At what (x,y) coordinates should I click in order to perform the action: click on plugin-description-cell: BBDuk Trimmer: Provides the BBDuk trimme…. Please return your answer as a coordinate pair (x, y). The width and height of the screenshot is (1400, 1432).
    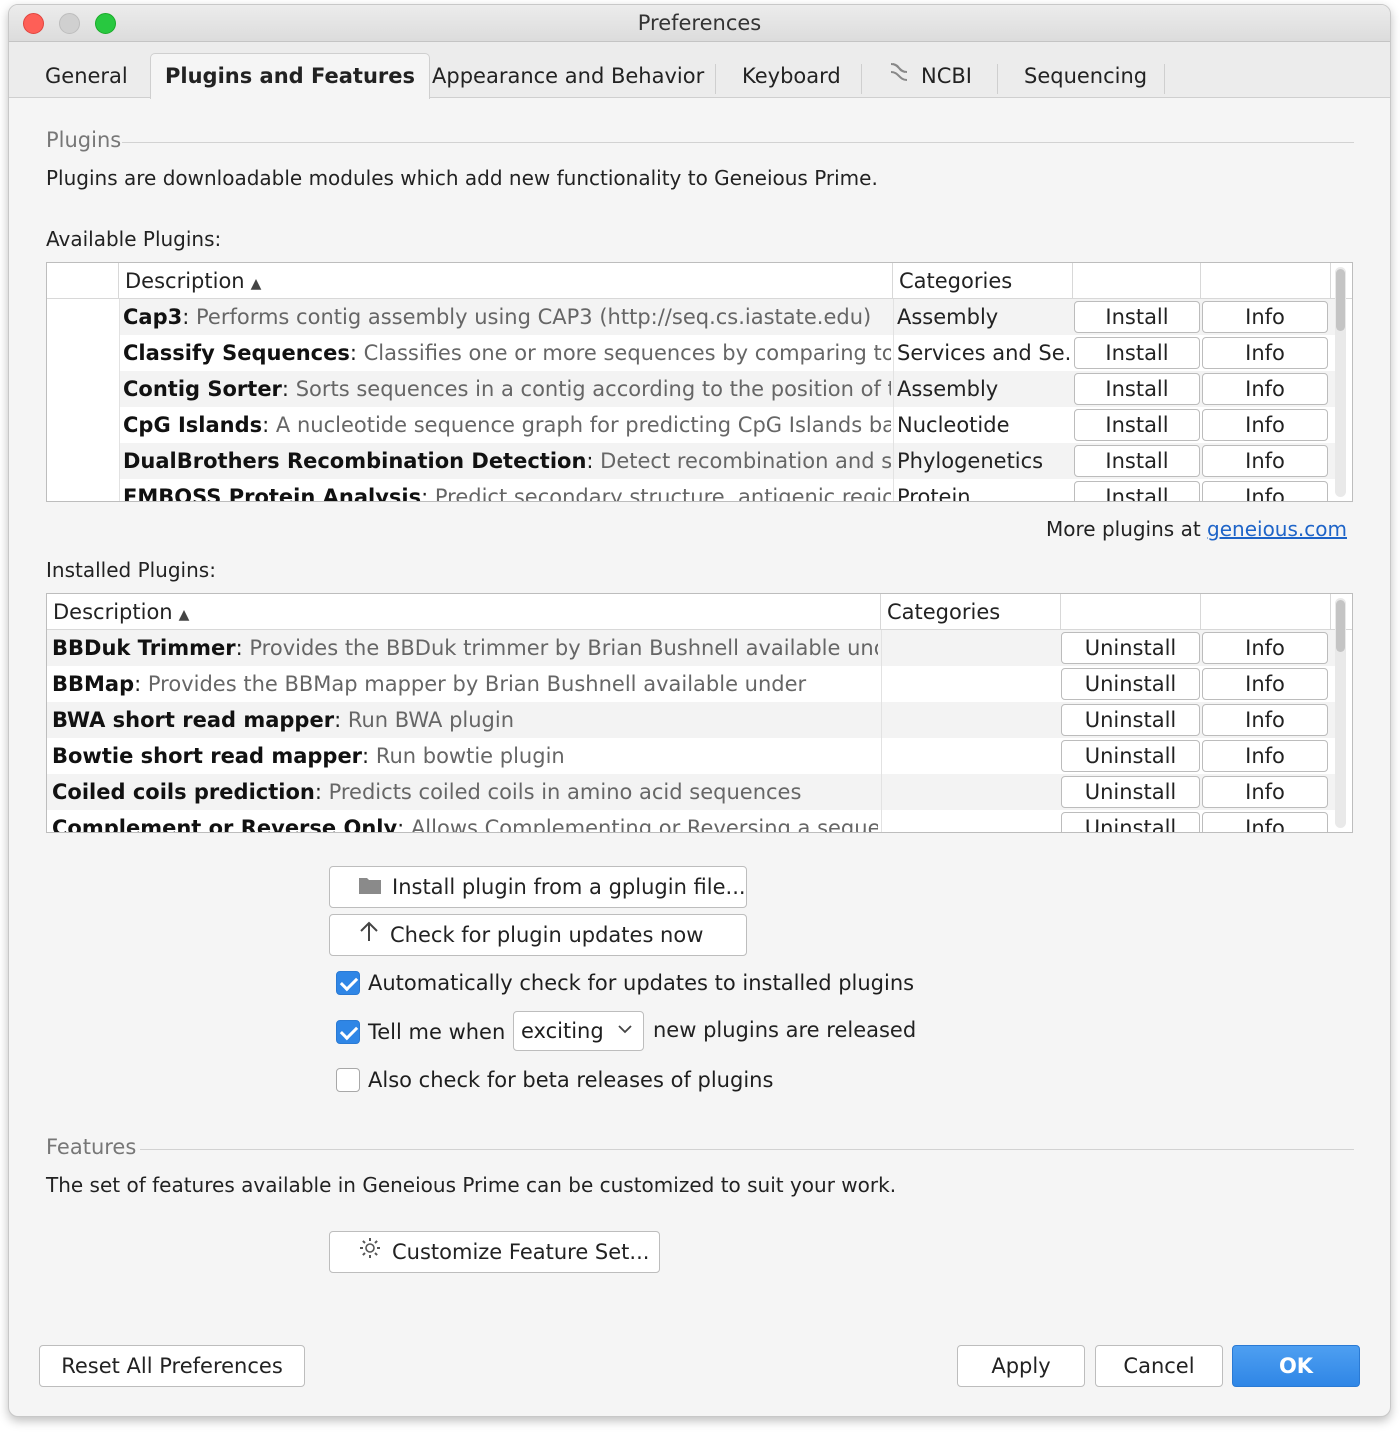
    Looking at the image, I should click on (465, 648).